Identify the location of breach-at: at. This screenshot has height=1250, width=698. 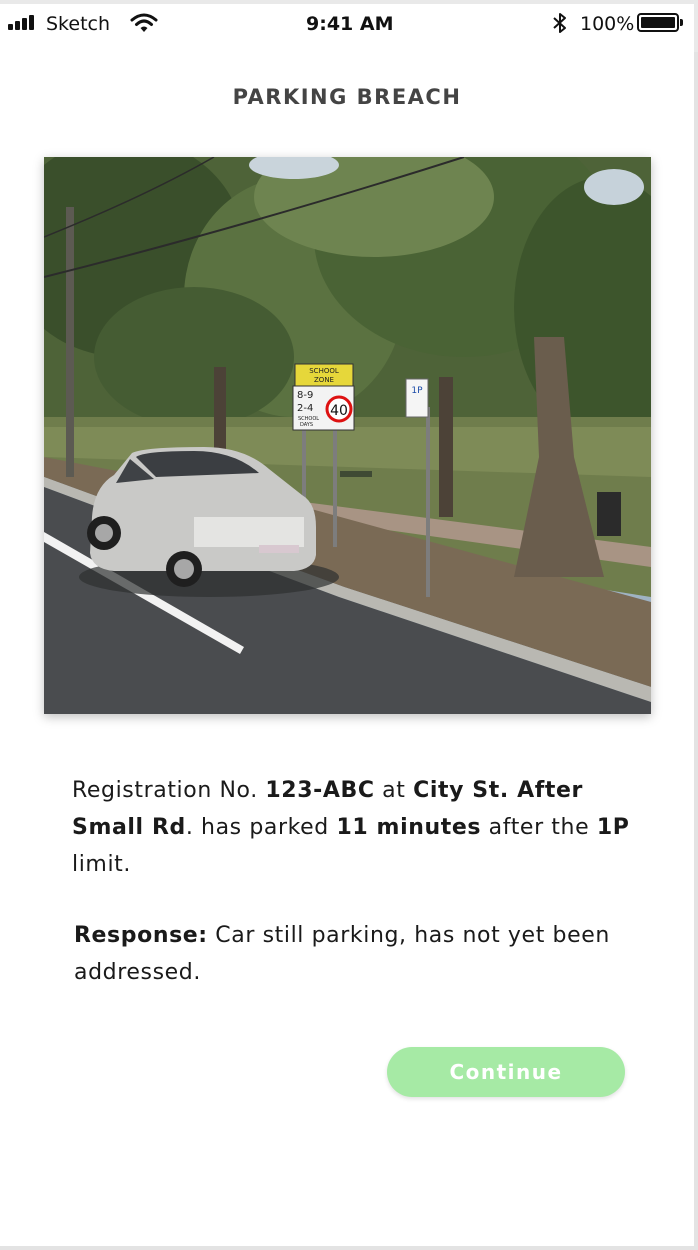
(394, 790).